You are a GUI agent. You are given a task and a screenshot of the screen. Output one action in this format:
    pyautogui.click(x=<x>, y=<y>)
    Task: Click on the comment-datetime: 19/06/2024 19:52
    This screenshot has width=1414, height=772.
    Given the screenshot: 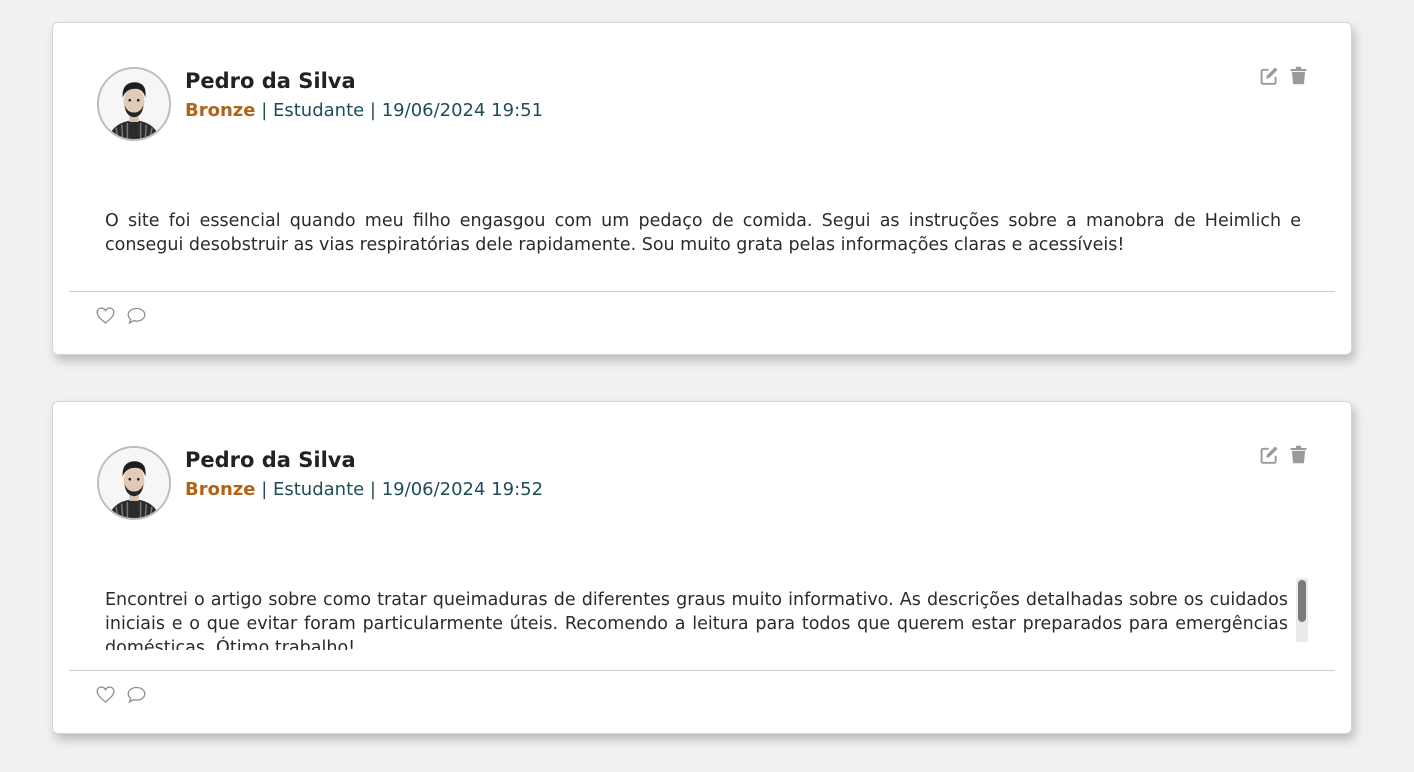 What is the action you would take?
    pyautogui.click(x=462, y=489)
    